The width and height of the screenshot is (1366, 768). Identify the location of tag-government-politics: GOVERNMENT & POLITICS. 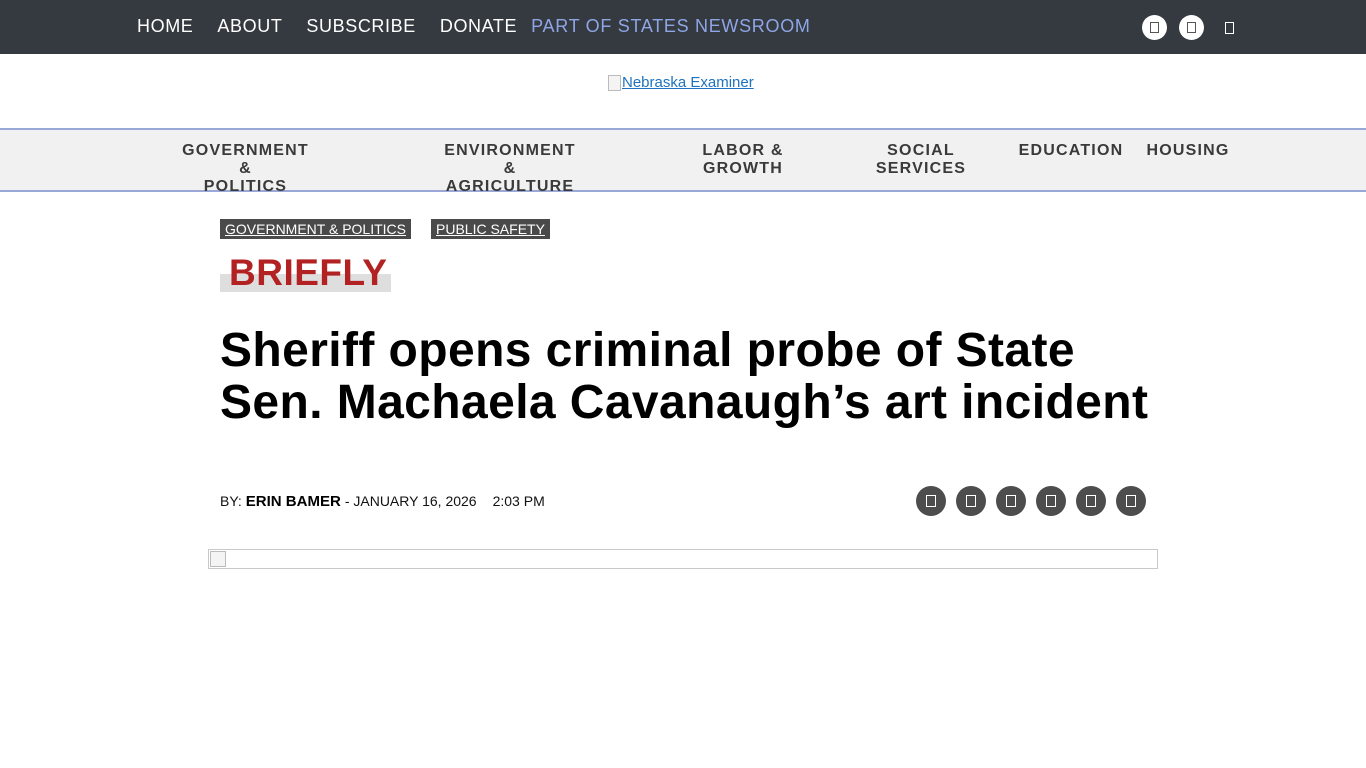
(315, 229).